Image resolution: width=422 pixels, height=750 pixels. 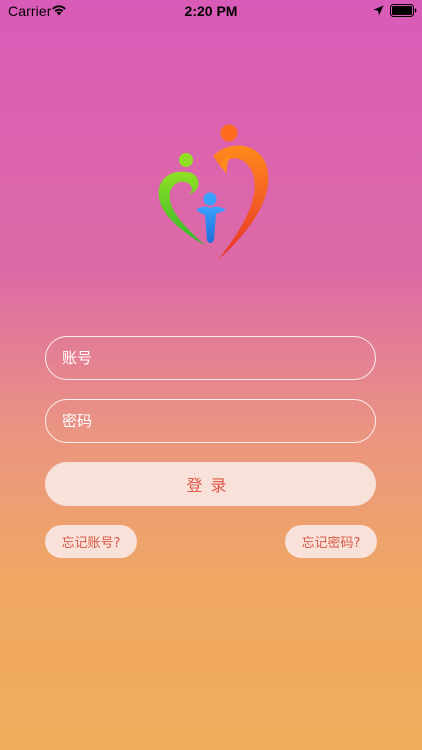 I want to click on status-time: 2:20 PM, so click(x=211, y=11).